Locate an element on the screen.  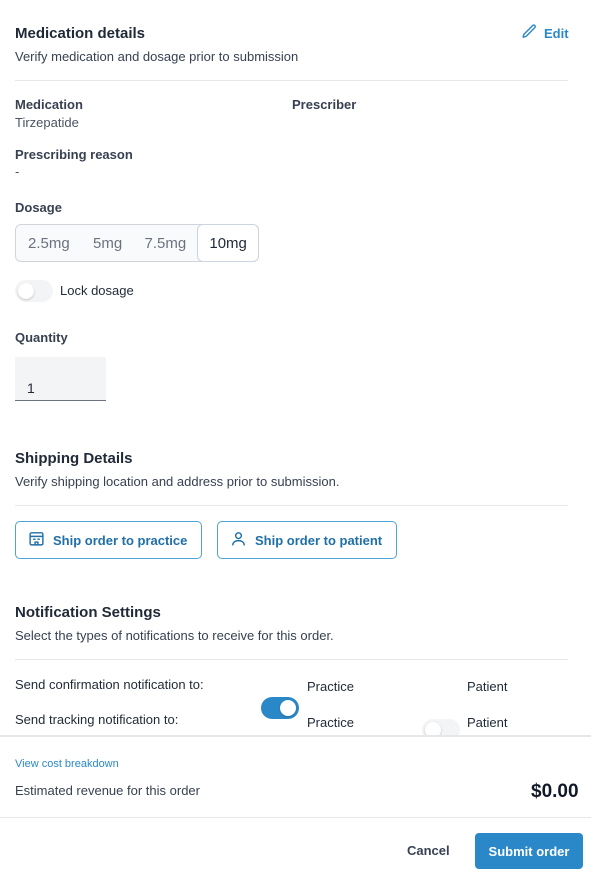
edit-button-label: Edit is located at coordinates (556, 33).